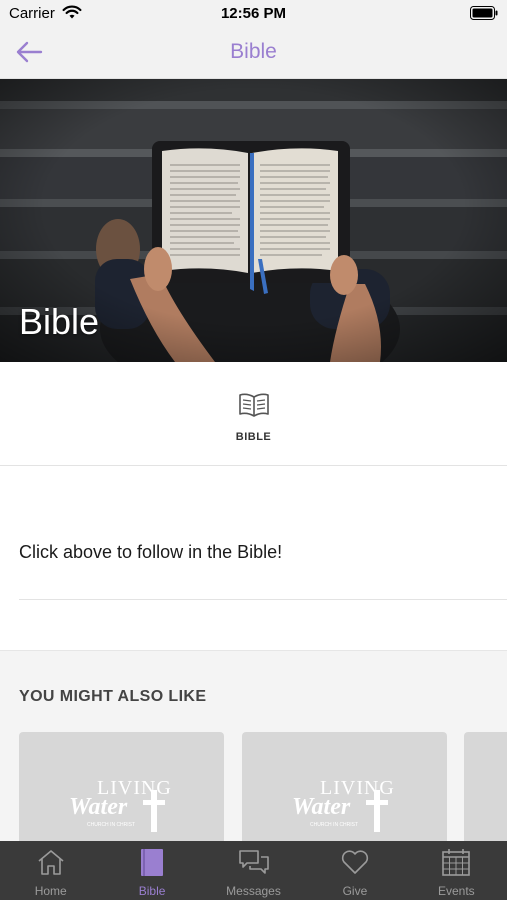 The height and width of the screenshot is (900, 507). What do you see at coordinates (456, 891) in the screenshot?
I see `tab-events-label: Events` at bounding box center [456, 891].